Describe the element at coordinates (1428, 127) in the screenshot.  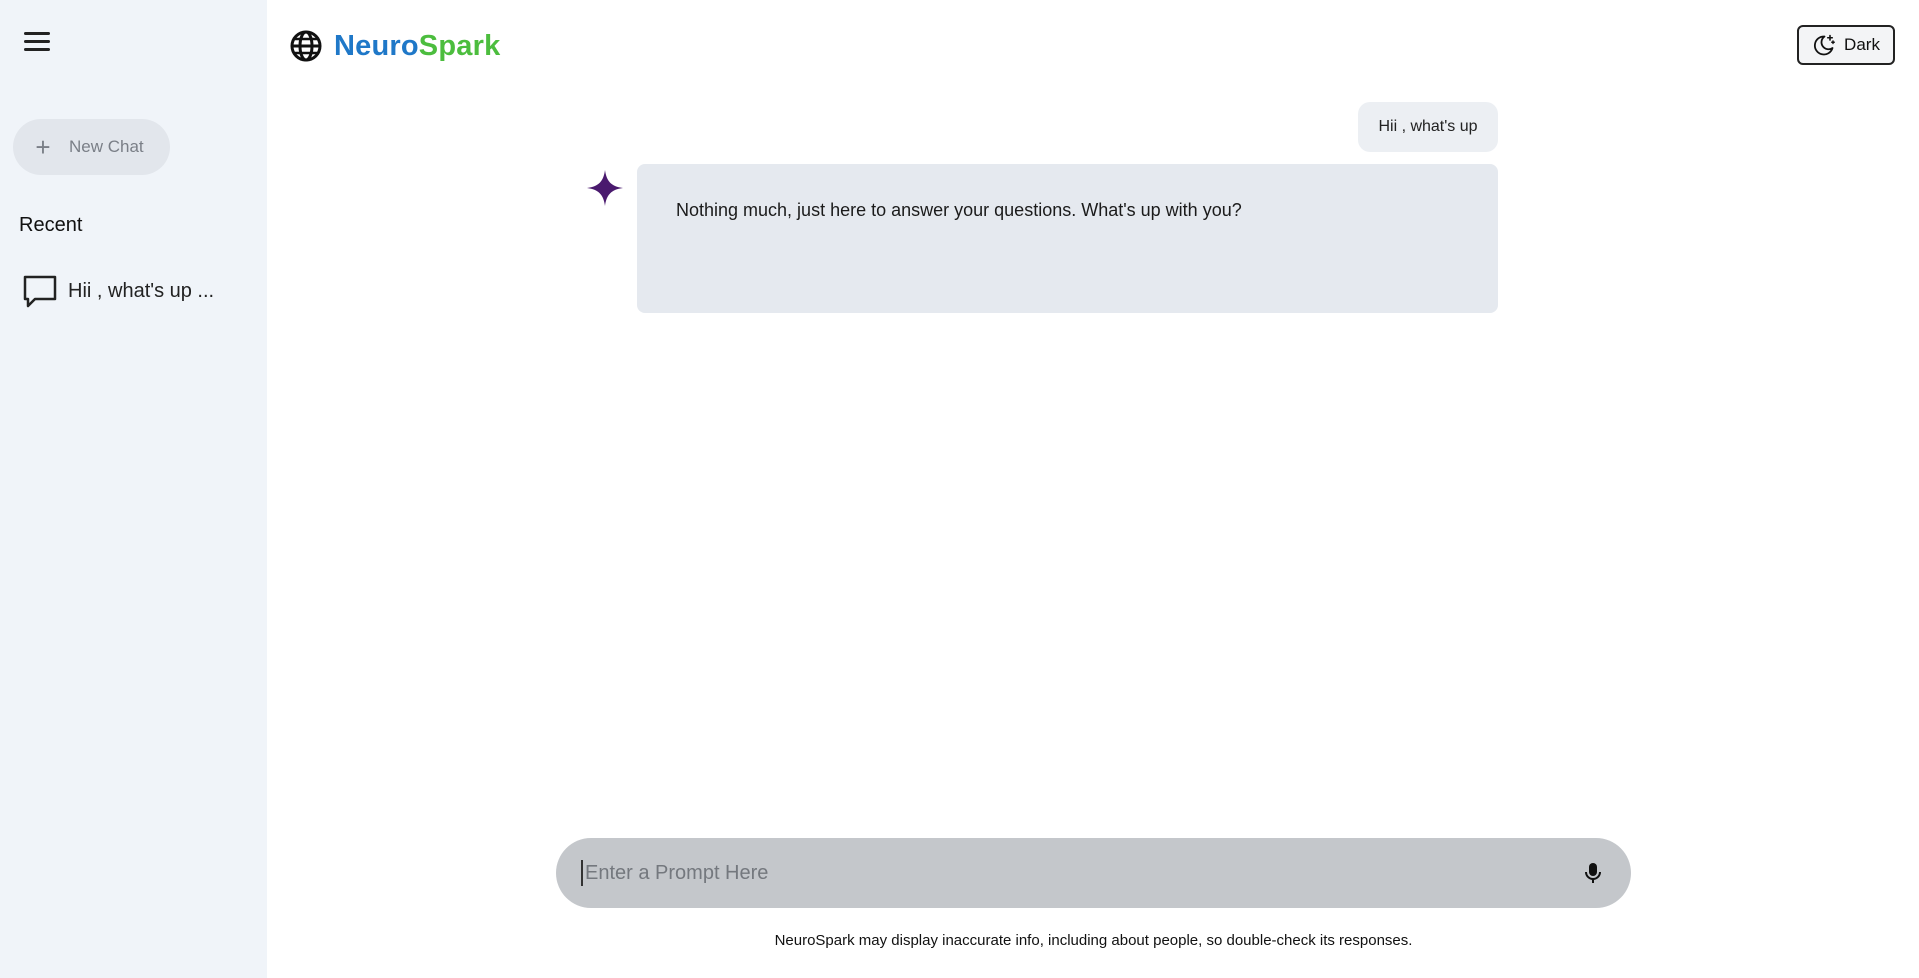
I see `user-message-bubble: Hii , what's up` at that location.